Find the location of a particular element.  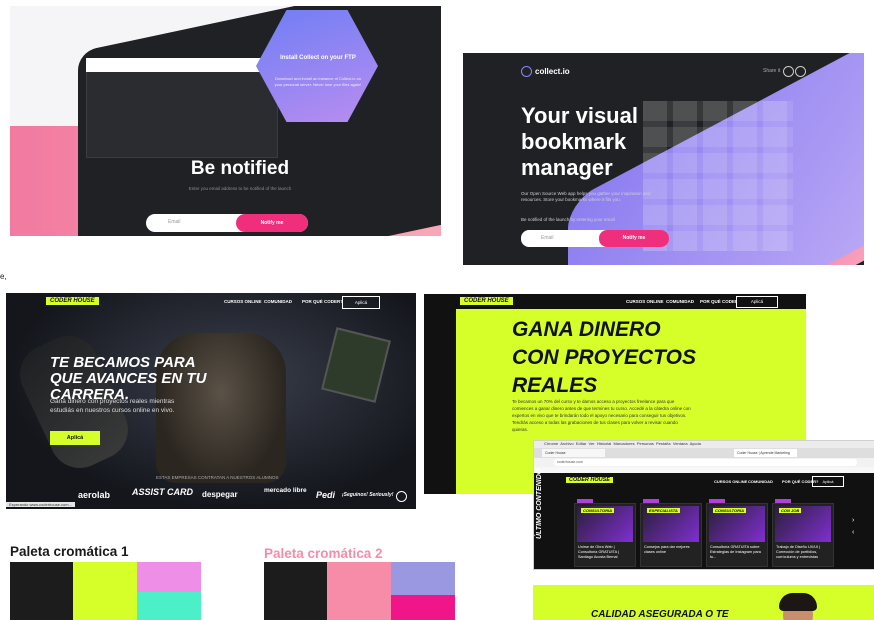

partner-logo: ¡Seguinos! Seriously! is located at coordinates (368, 495).